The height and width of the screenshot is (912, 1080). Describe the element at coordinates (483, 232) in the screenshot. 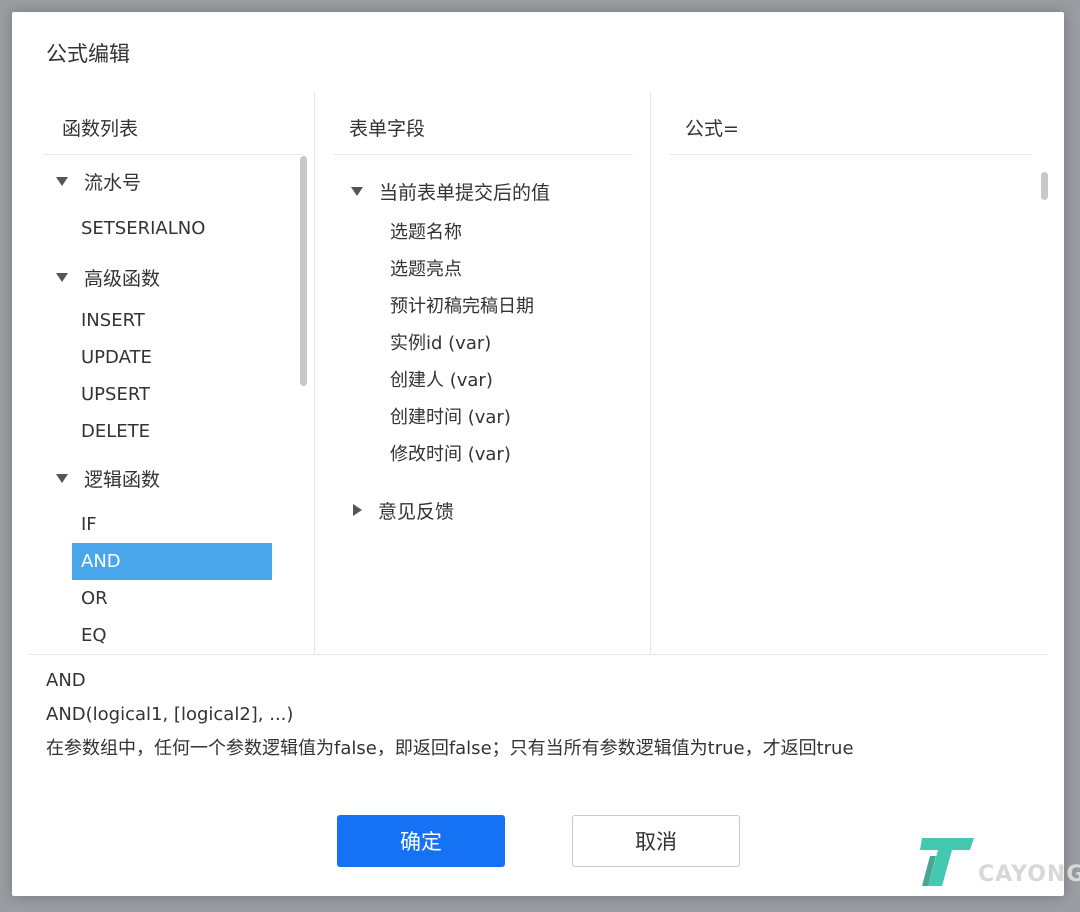

I see `field-item: 选题名称` at that location.